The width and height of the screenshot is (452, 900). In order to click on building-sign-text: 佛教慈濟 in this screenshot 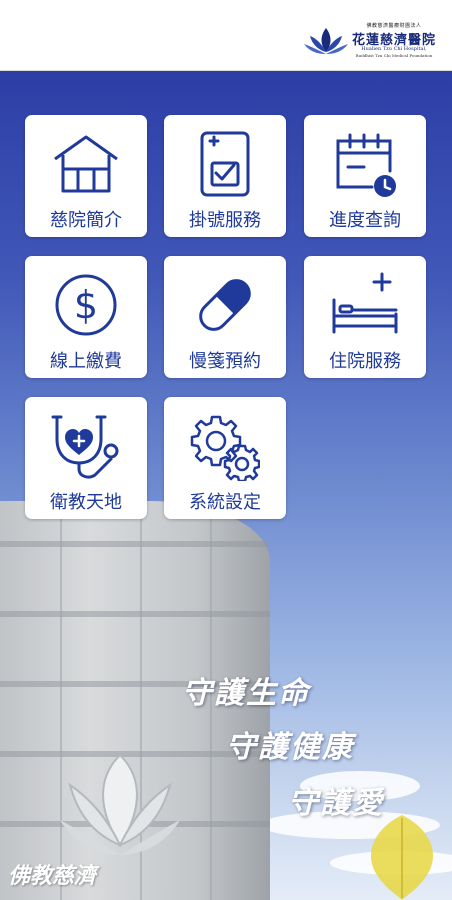, I will do `click(52, 876)`.